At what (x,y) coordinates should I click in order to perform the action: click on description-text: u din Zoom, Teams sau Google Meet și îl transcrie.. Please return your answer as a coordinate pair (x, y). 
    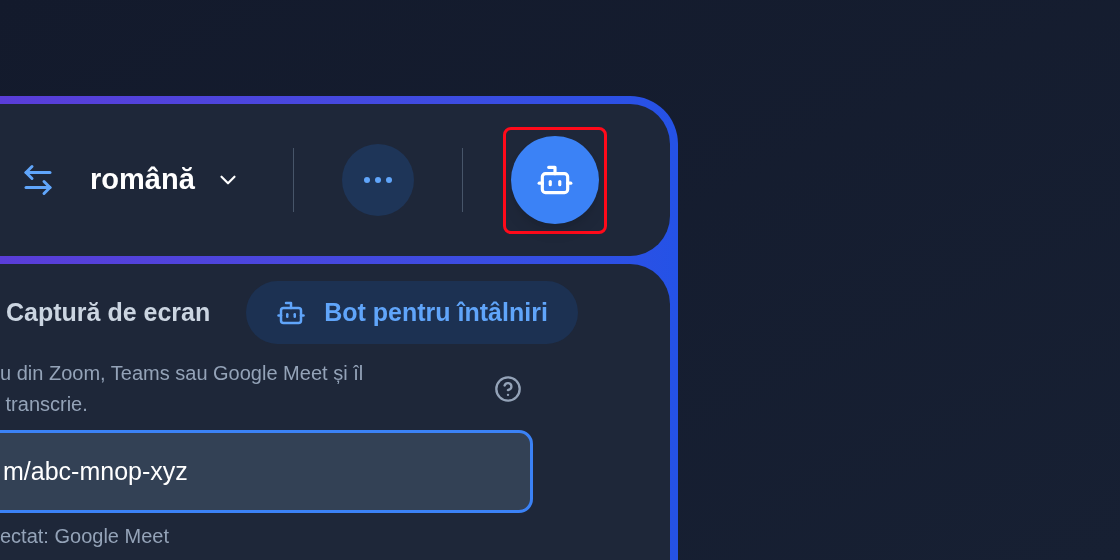
    Looking at the image, I should click on (182, 389).